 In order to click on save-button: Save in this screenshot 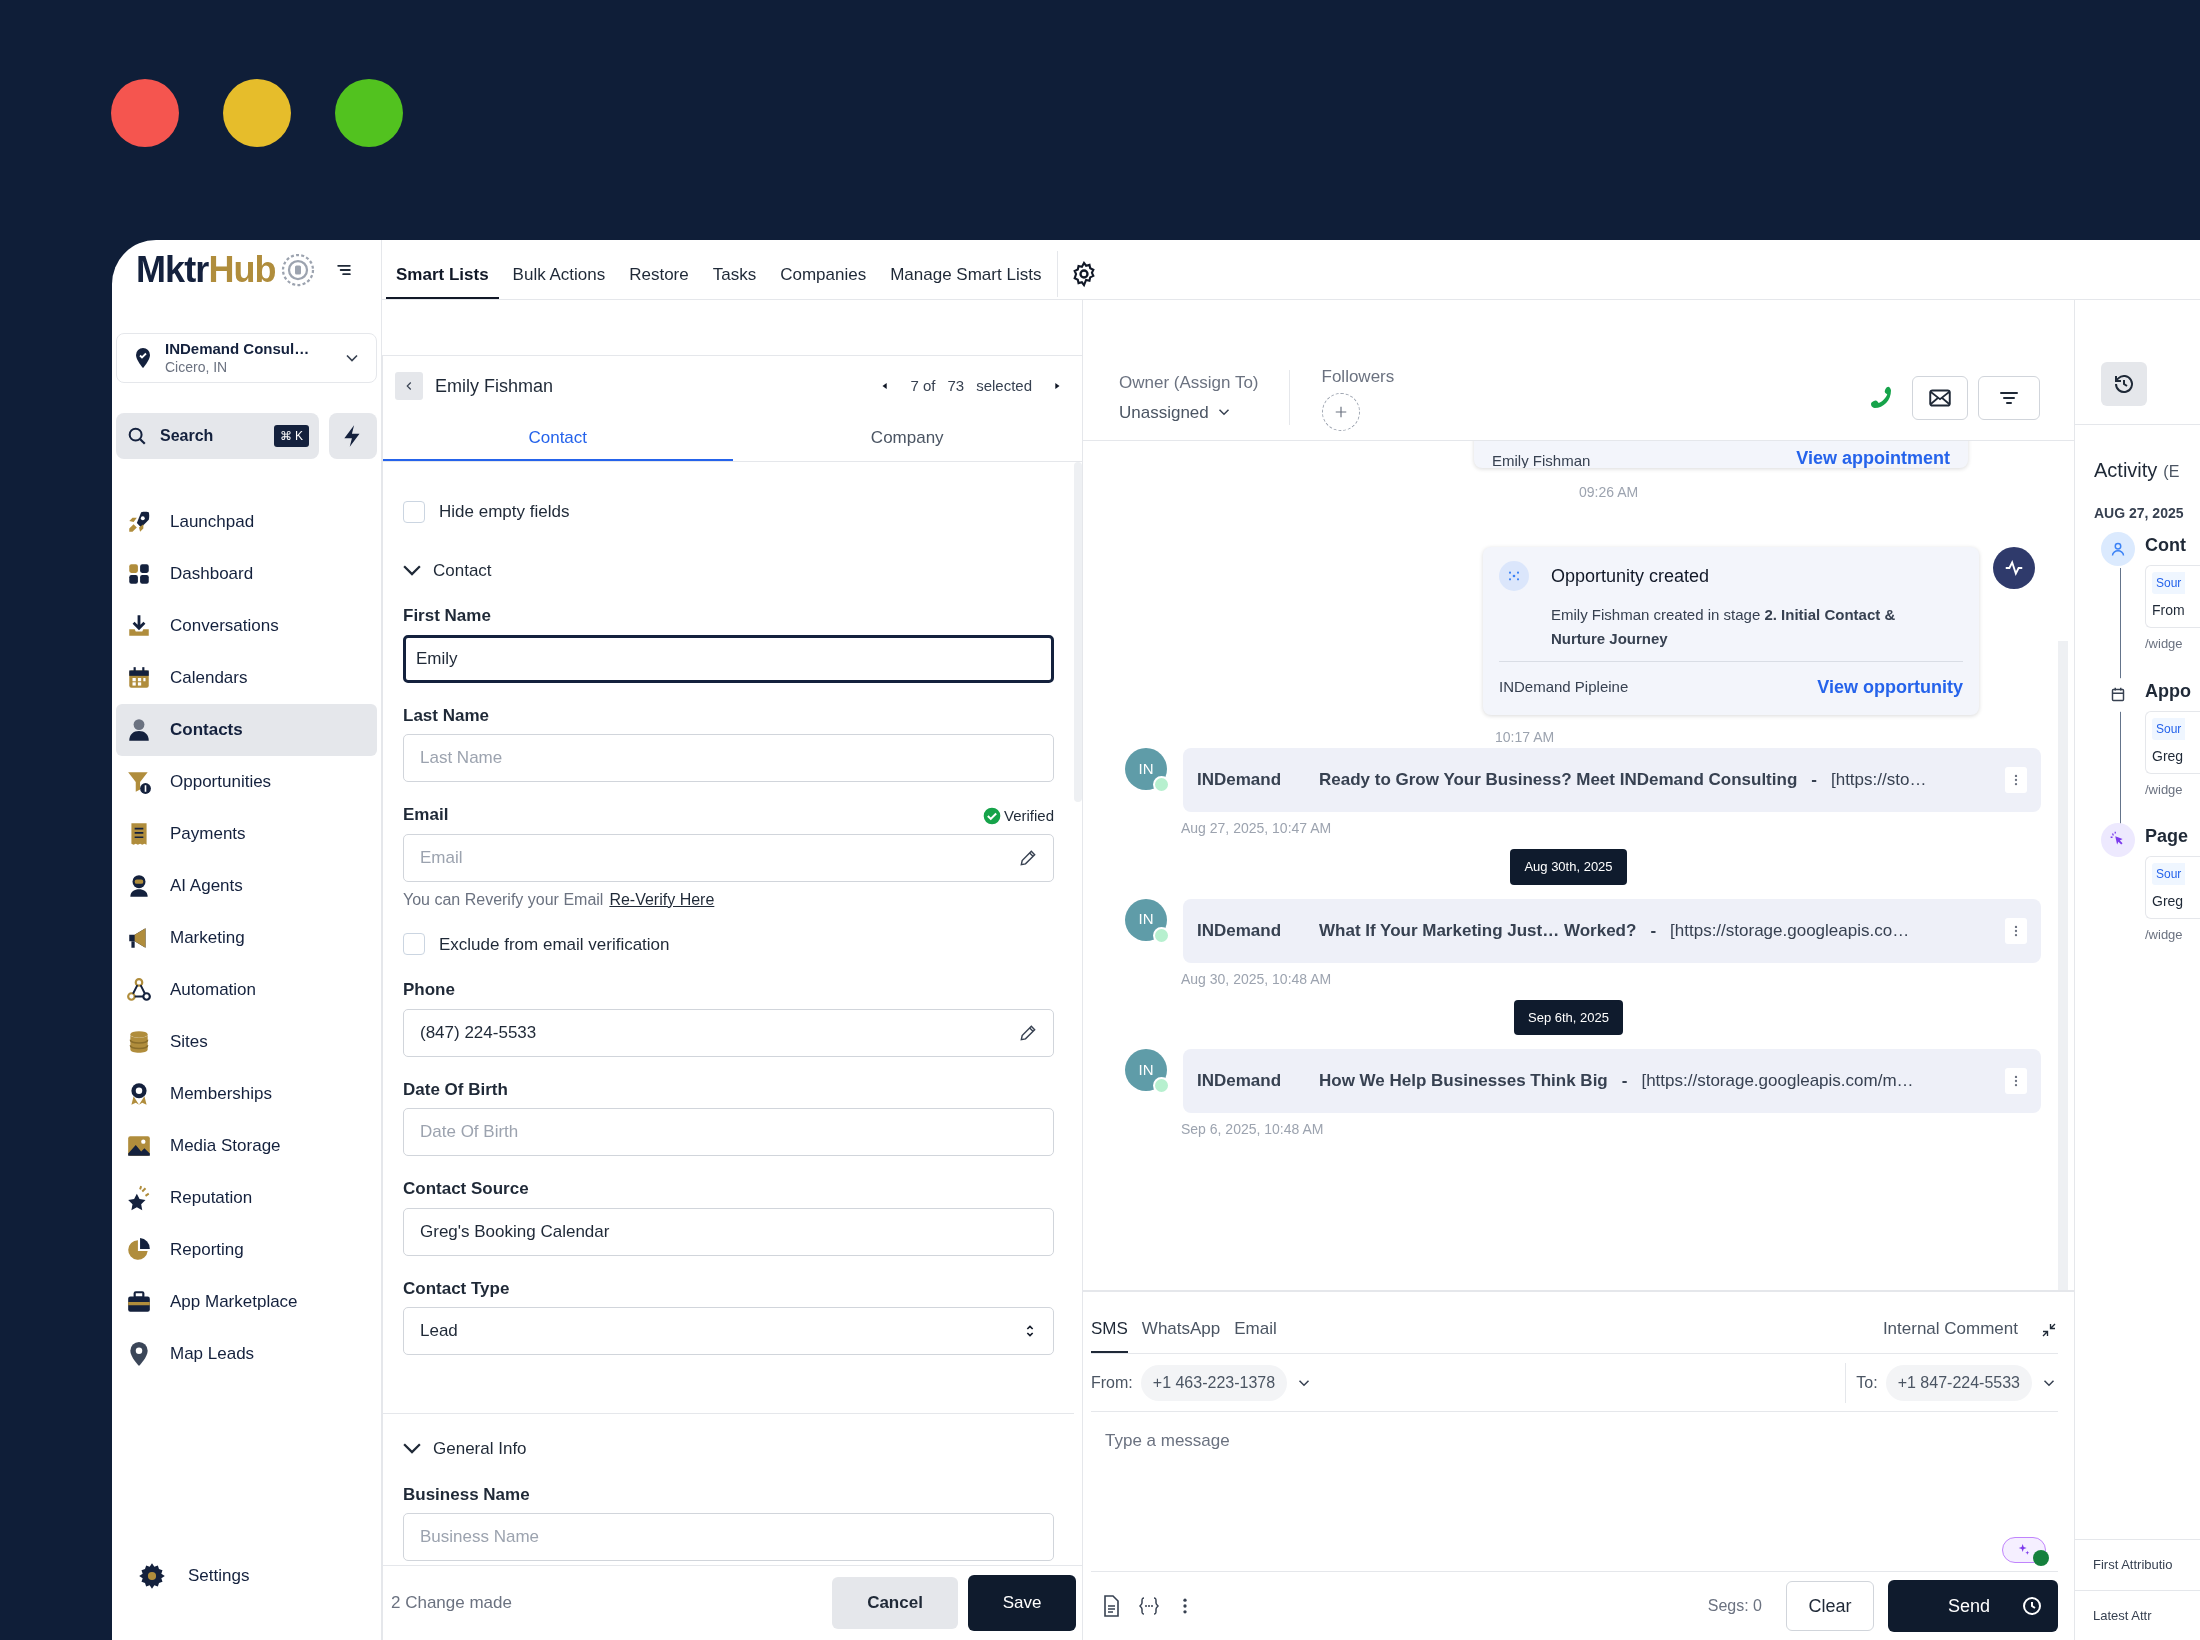, I will do `click(1022, 1603)`.